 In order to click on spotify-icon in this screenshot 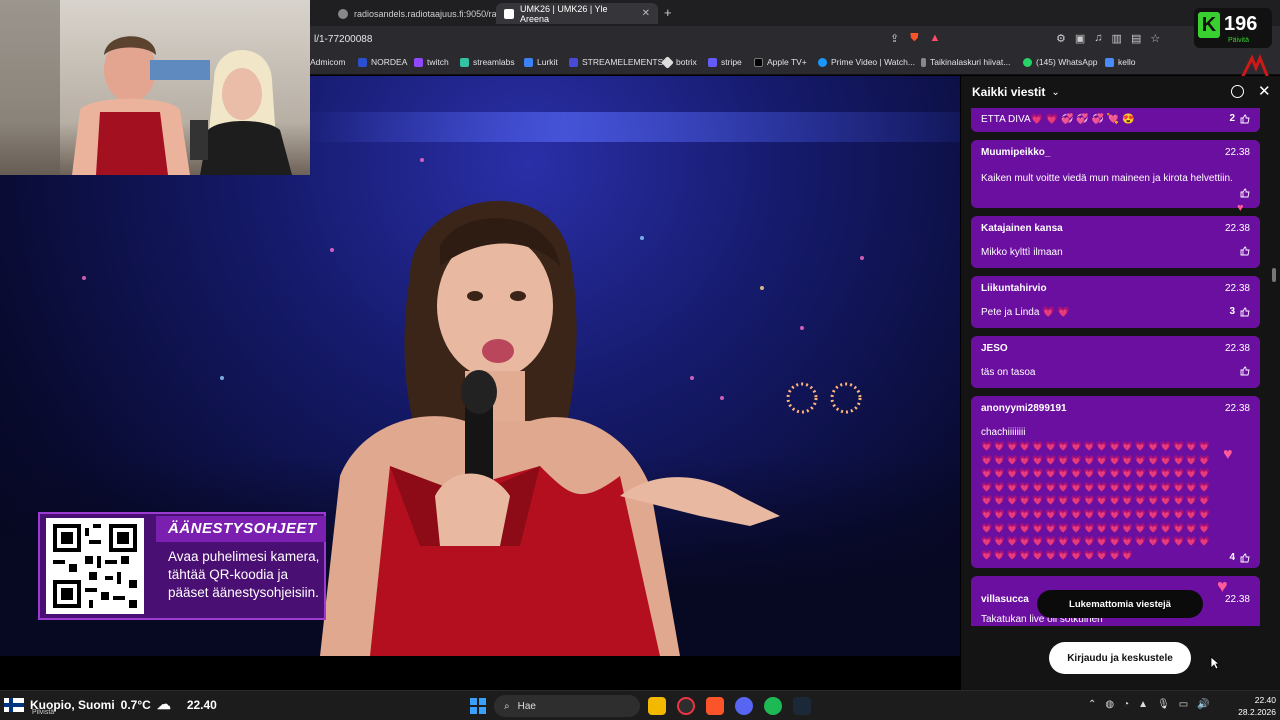, I will do `click(773, 706)`.